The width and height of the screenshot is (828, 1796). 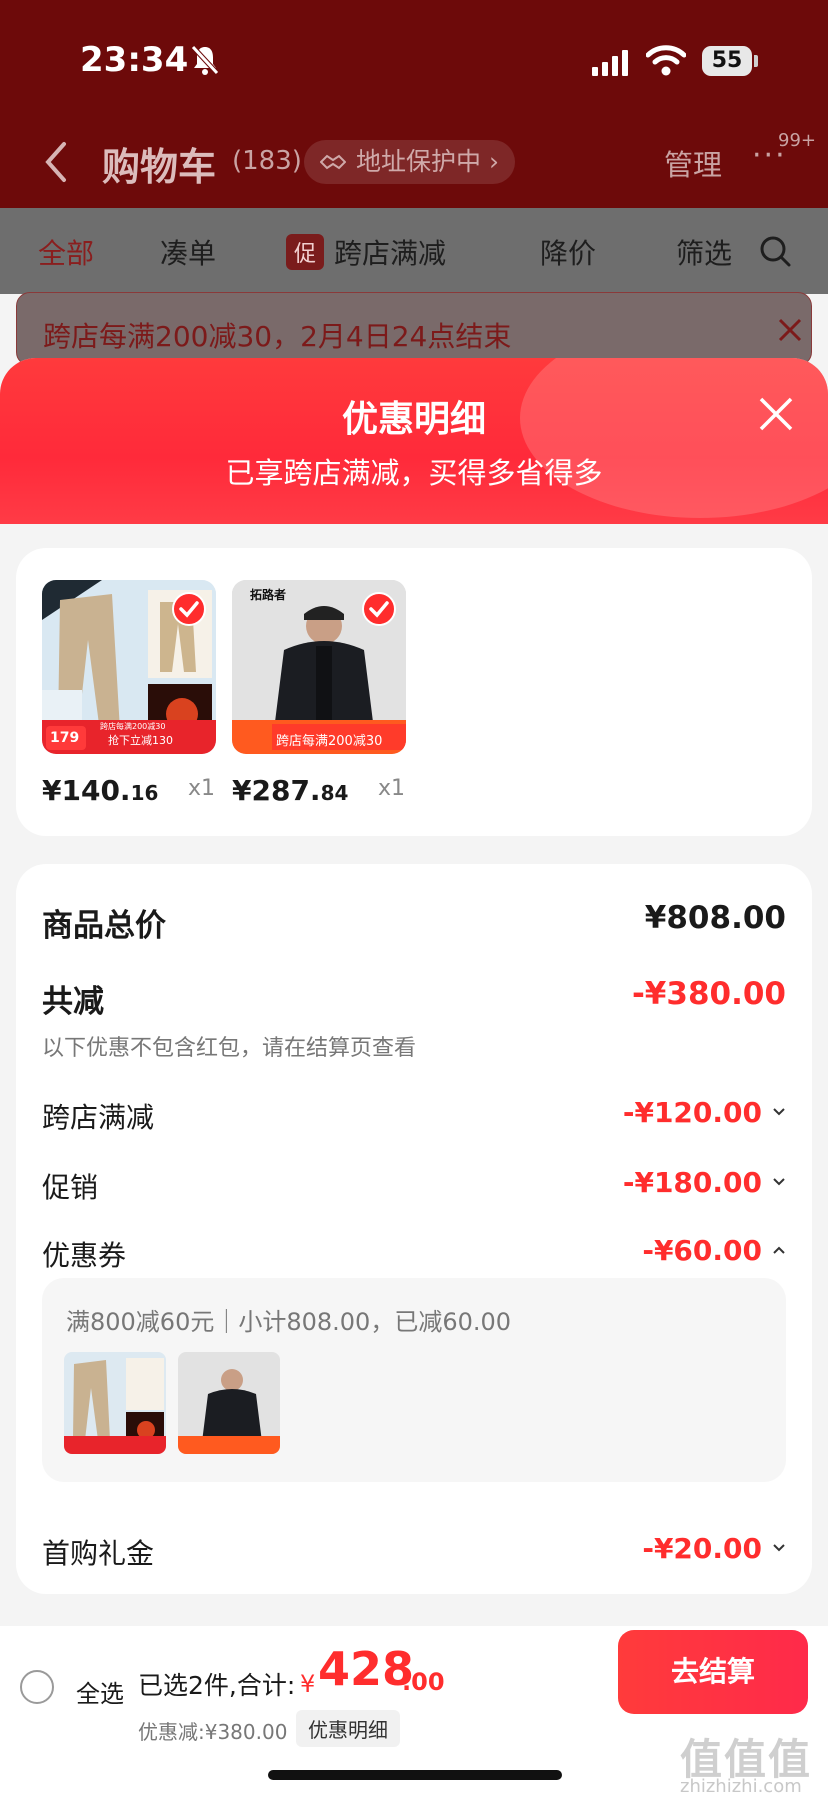 What do you see at coordinates (348, 1728) in the screenshot?
I see `discount-detail-link: 优惠明细` at bounding box center [348, 1728].